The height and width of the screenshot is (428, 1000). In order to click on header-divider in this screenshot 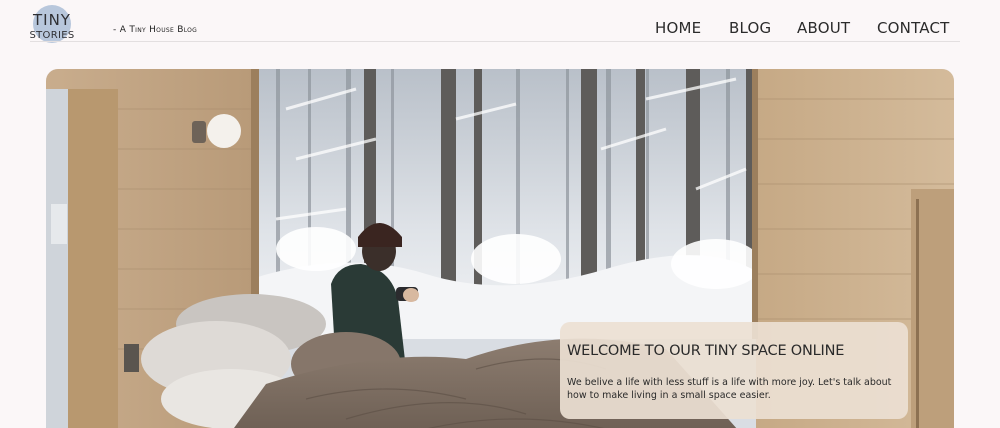, I will do `click(495, 41)`.